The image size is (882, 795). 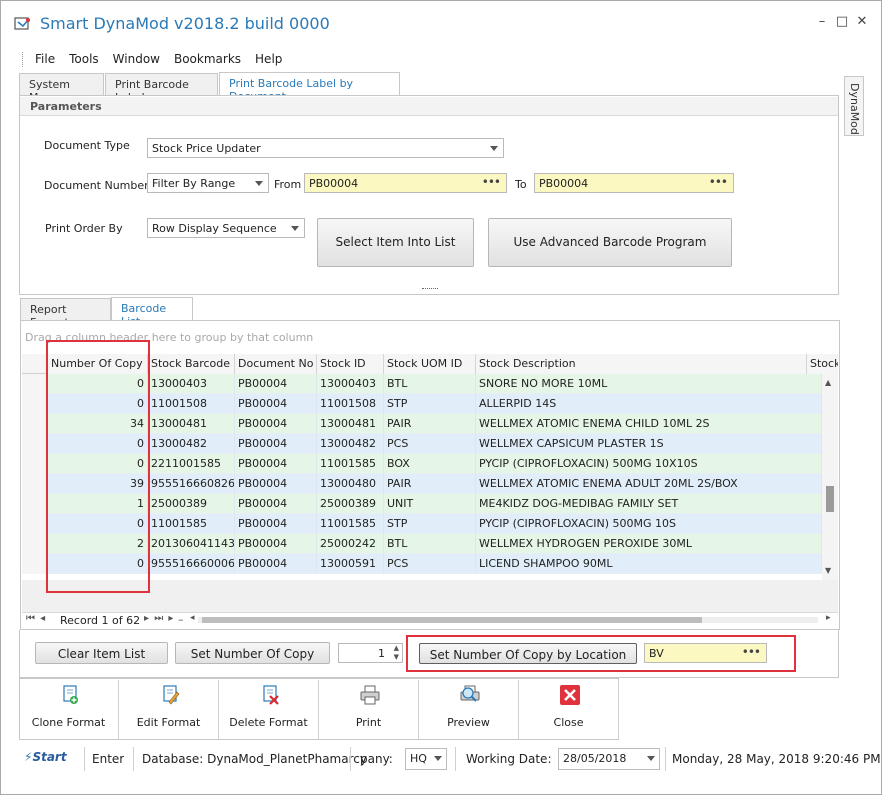 What do you see at coordinates (862, 24) in the screenshot?
I see `close-window-button: ✕` at bounding box center [862, 24].